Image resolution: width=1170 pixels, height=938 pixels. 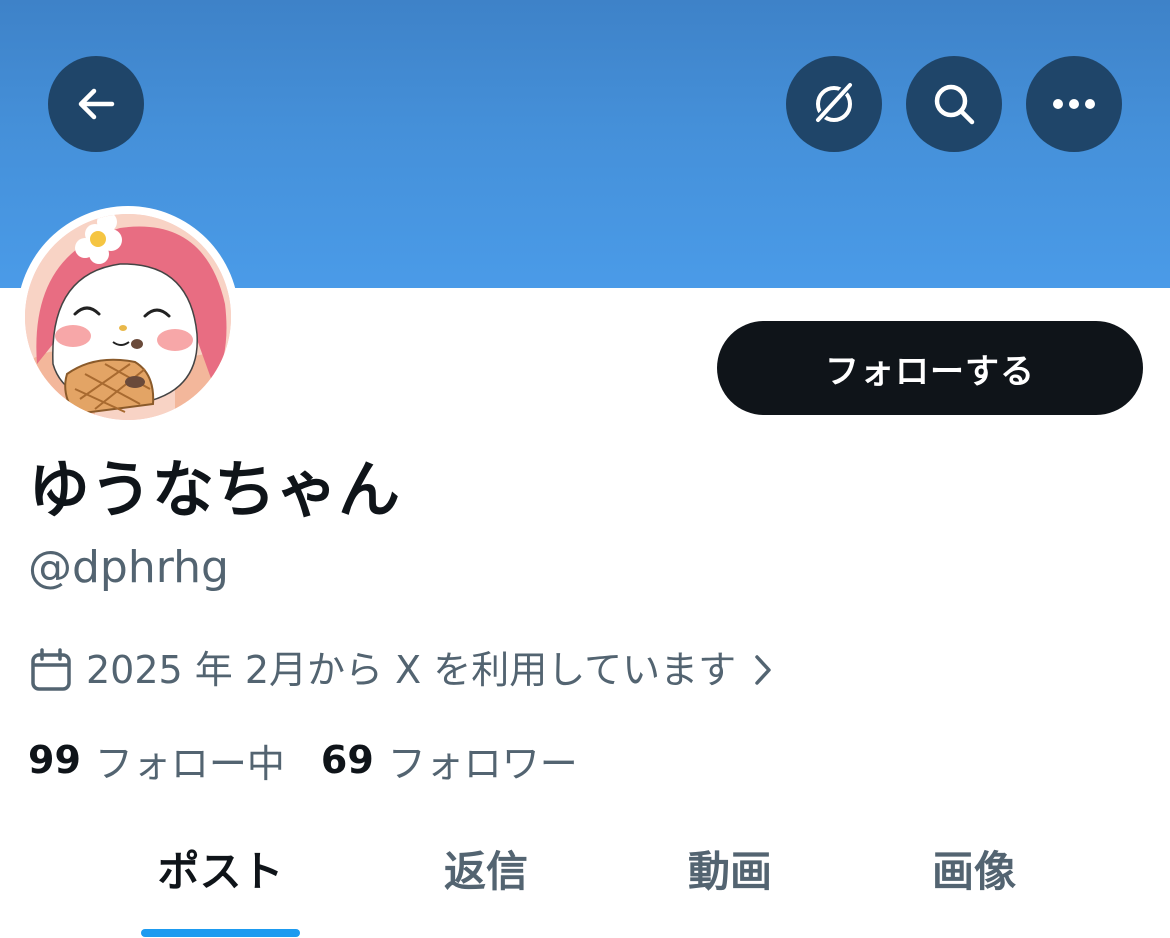 What do you see at coordinates (303, 760) in the screenshot?
I see `follow-stats: 99 フォロー中 69 フォロワー` at bounding box center [303, 760].